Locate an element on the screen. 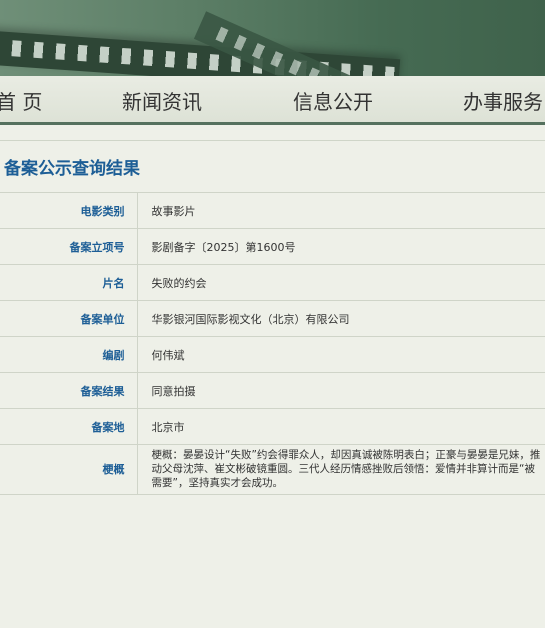 Image resolution: width=545 pixels, height=628 pixels. row-label-filing-unit: 备案单位 is located at coordinates (69, 318).